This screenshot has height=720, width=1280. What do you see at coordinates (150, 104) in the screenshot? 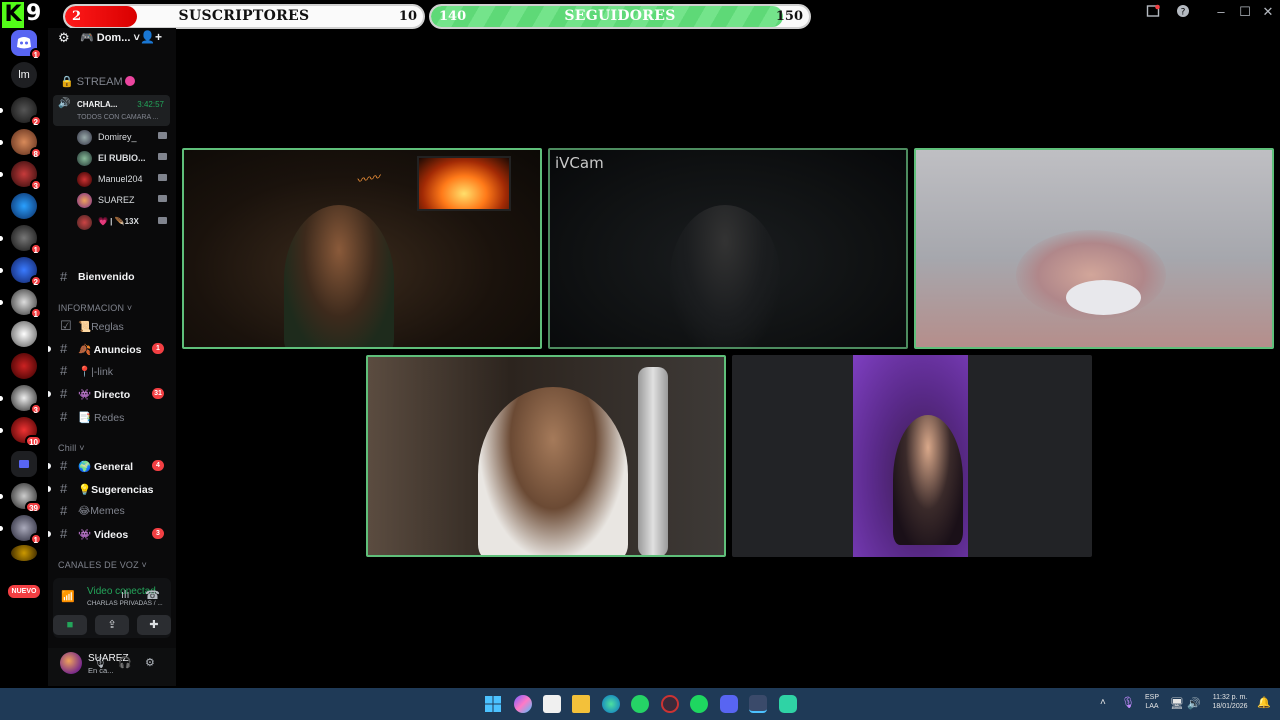
I see `voice-channel-timer: 3:42:57` at bounding box center [150, 104].